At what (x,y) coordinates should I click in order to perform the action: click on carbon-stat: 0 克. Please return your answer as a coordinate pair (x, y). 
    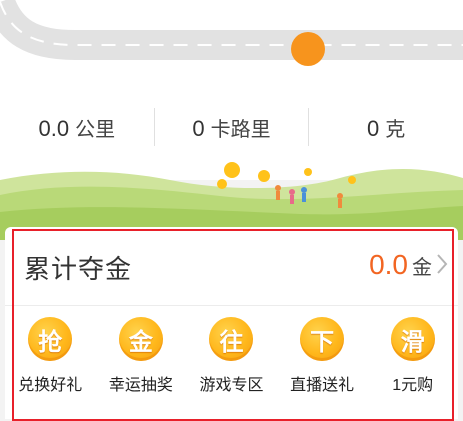
    Looking at the image, I should click on (386, 127).